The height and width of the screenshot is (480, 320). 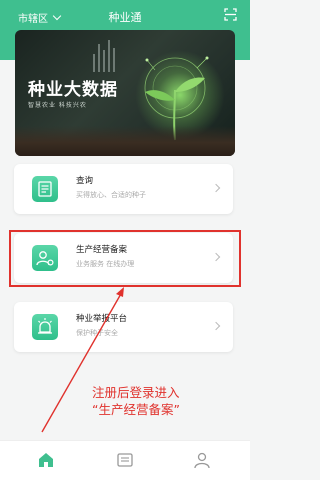 What do you see at coordinates (136, 409) in the screenshot?
I see `annotation-line-2: “生产经营备案”` at bounding box center [136, 409].